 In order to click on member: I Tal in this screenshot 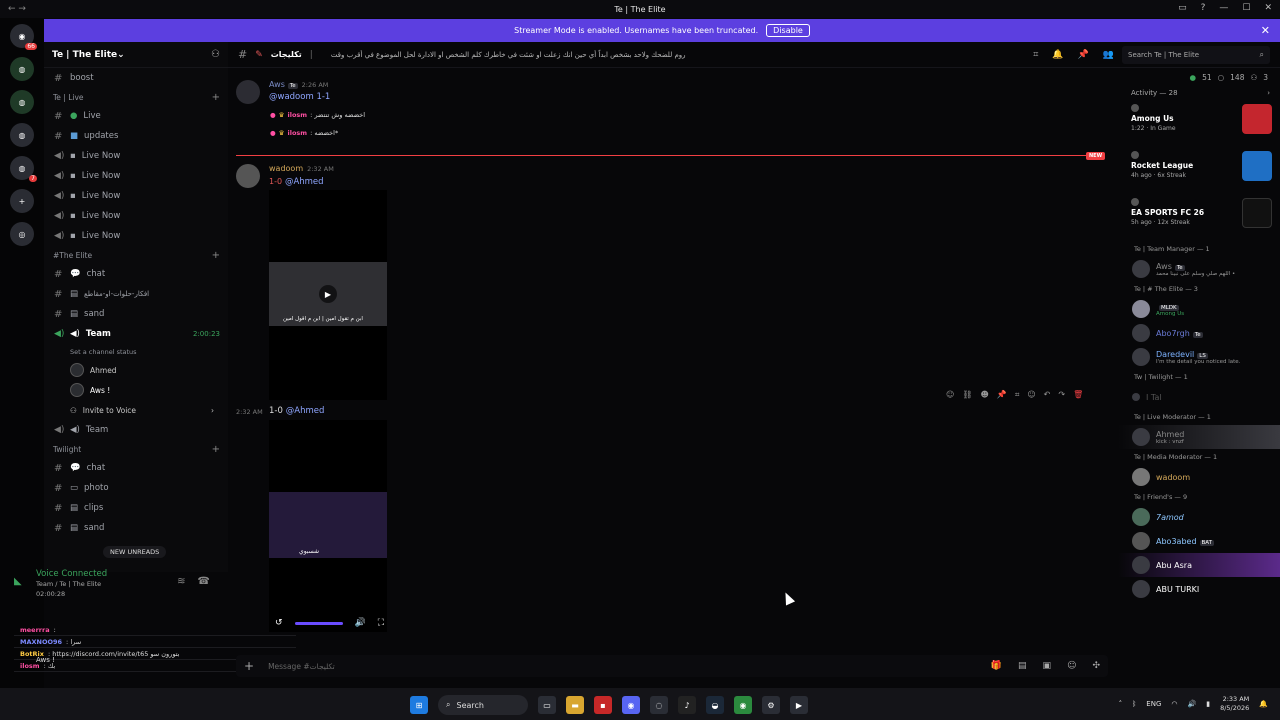, I will do `click(1199, 397)`.